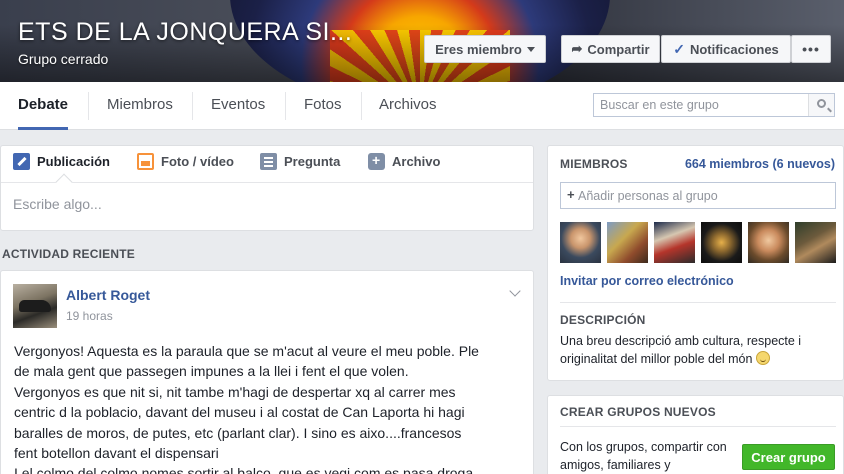  I want to click on member-button: Eres miembro, so click(485, 49).